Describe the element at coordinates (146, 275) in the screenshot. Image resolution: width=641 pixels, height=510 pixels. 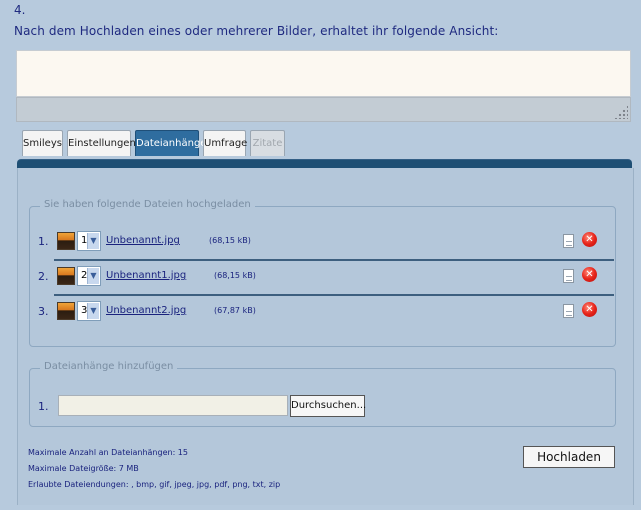
I see `file-name-link: Unbenannt1.jpg` at that location.